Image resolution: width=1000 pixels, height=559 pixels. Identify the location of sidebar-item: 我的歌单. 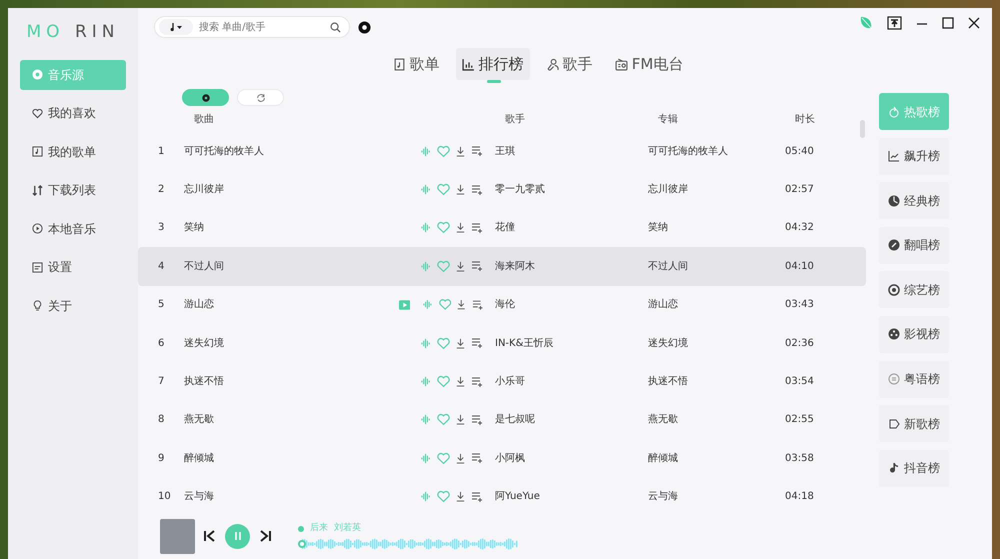
(73, 151).